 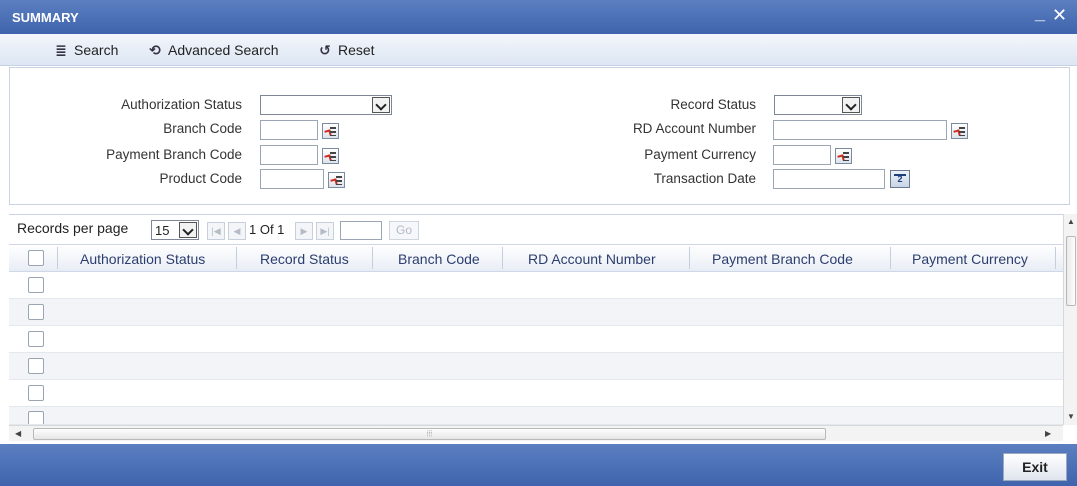 I want to click on column-header: Authorization Status, so click(x=142, y=259).